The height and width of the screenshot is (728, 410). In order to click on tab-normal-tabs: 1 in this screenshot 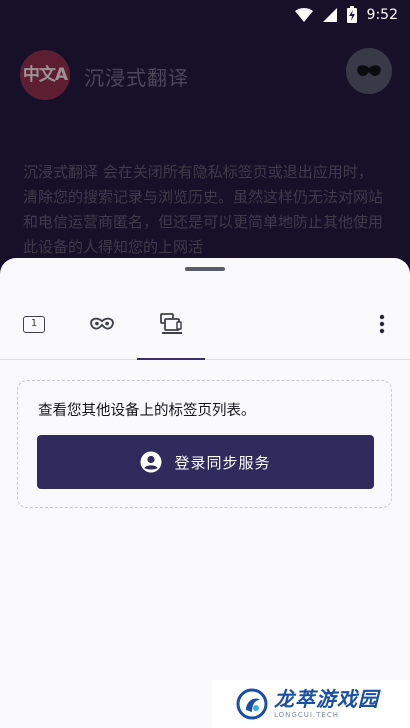, I will do `click(34, 324)`.